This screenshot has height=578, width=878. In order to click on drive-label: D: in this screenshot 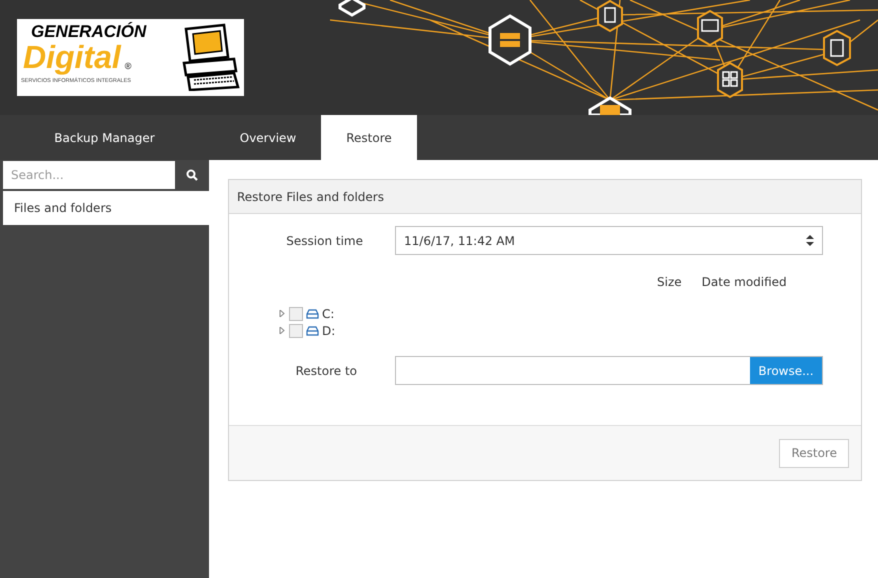, I will do `click(329, 331)`.